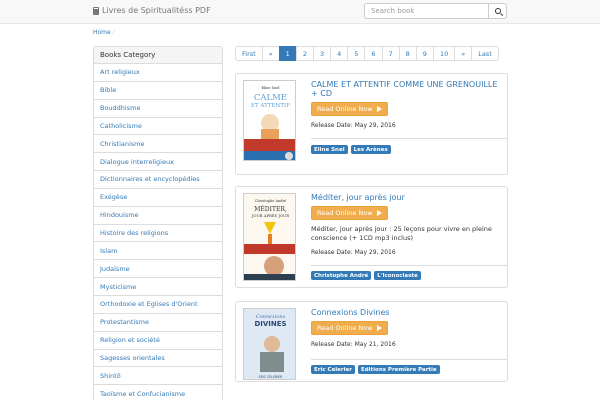 Image resolution: width=600 pixels, height=400 pixels. What do you see at coordinates (158, 269) in the screenshot?
I see `sidebar-item: Judaïsme` at bounding box center [158, 269].